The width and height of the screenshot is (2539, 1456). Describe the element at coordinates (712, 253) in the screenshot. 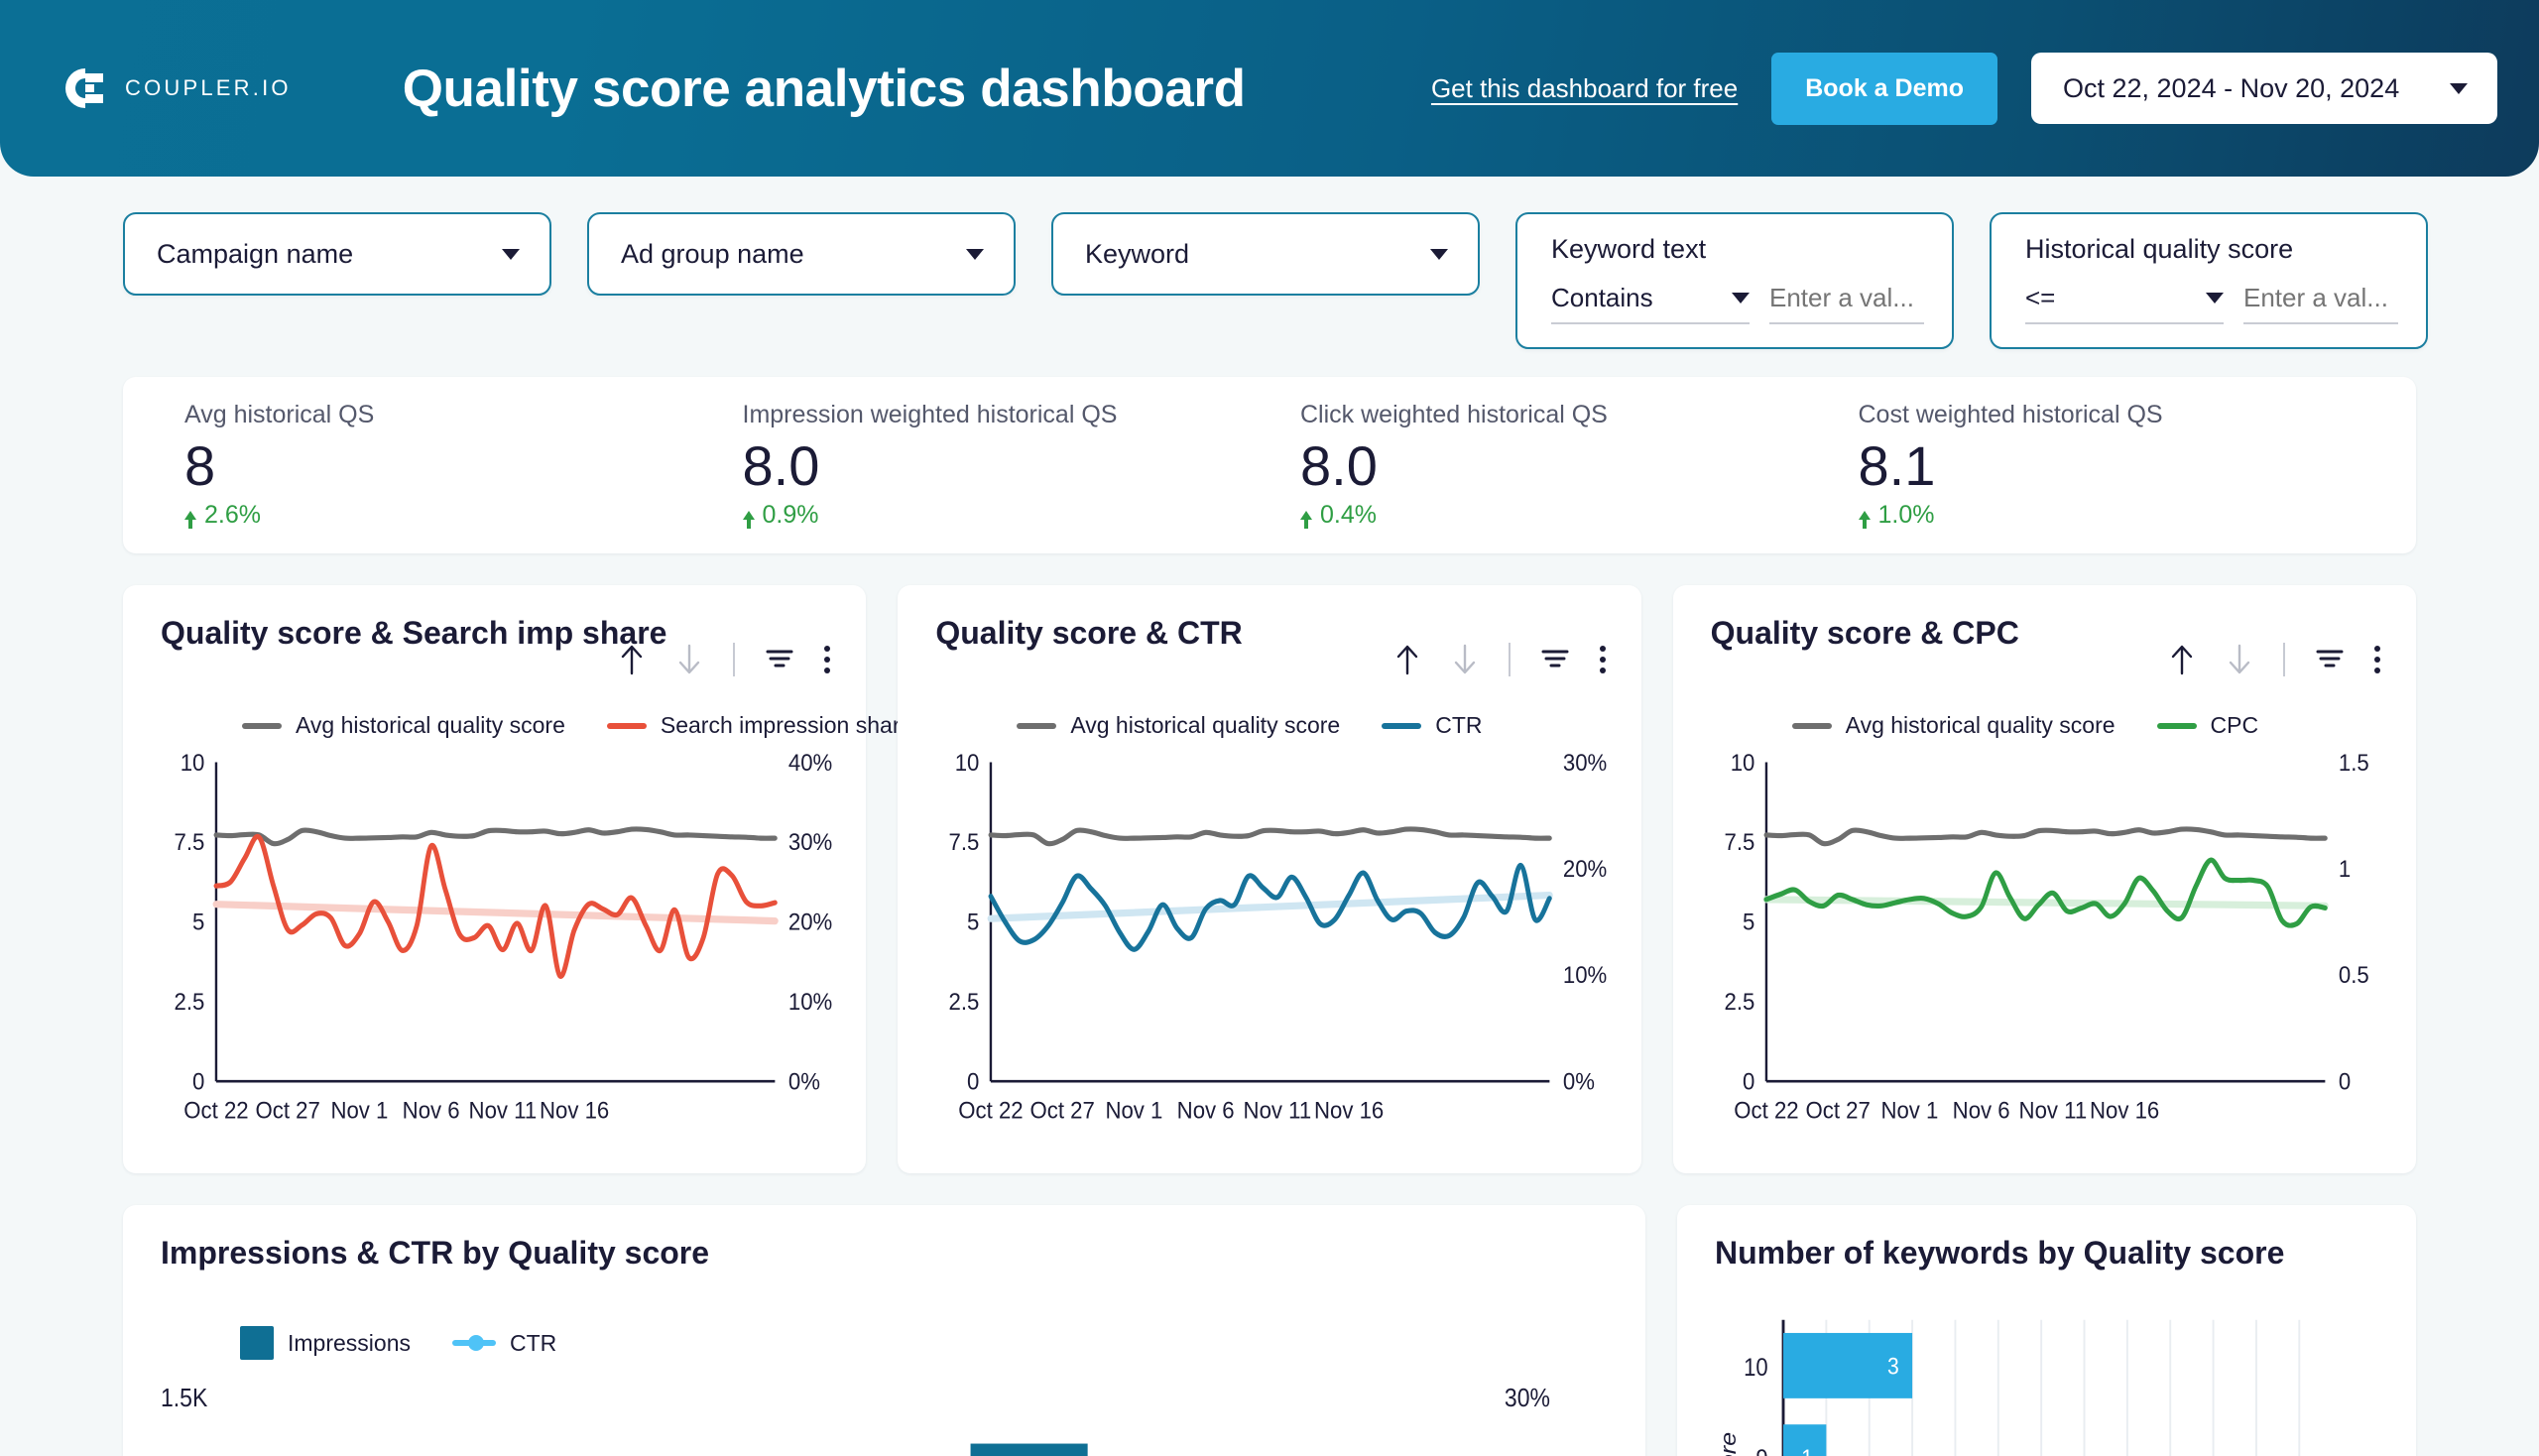

I see `filter-ad-group-name-label: Ad group name` at that location.